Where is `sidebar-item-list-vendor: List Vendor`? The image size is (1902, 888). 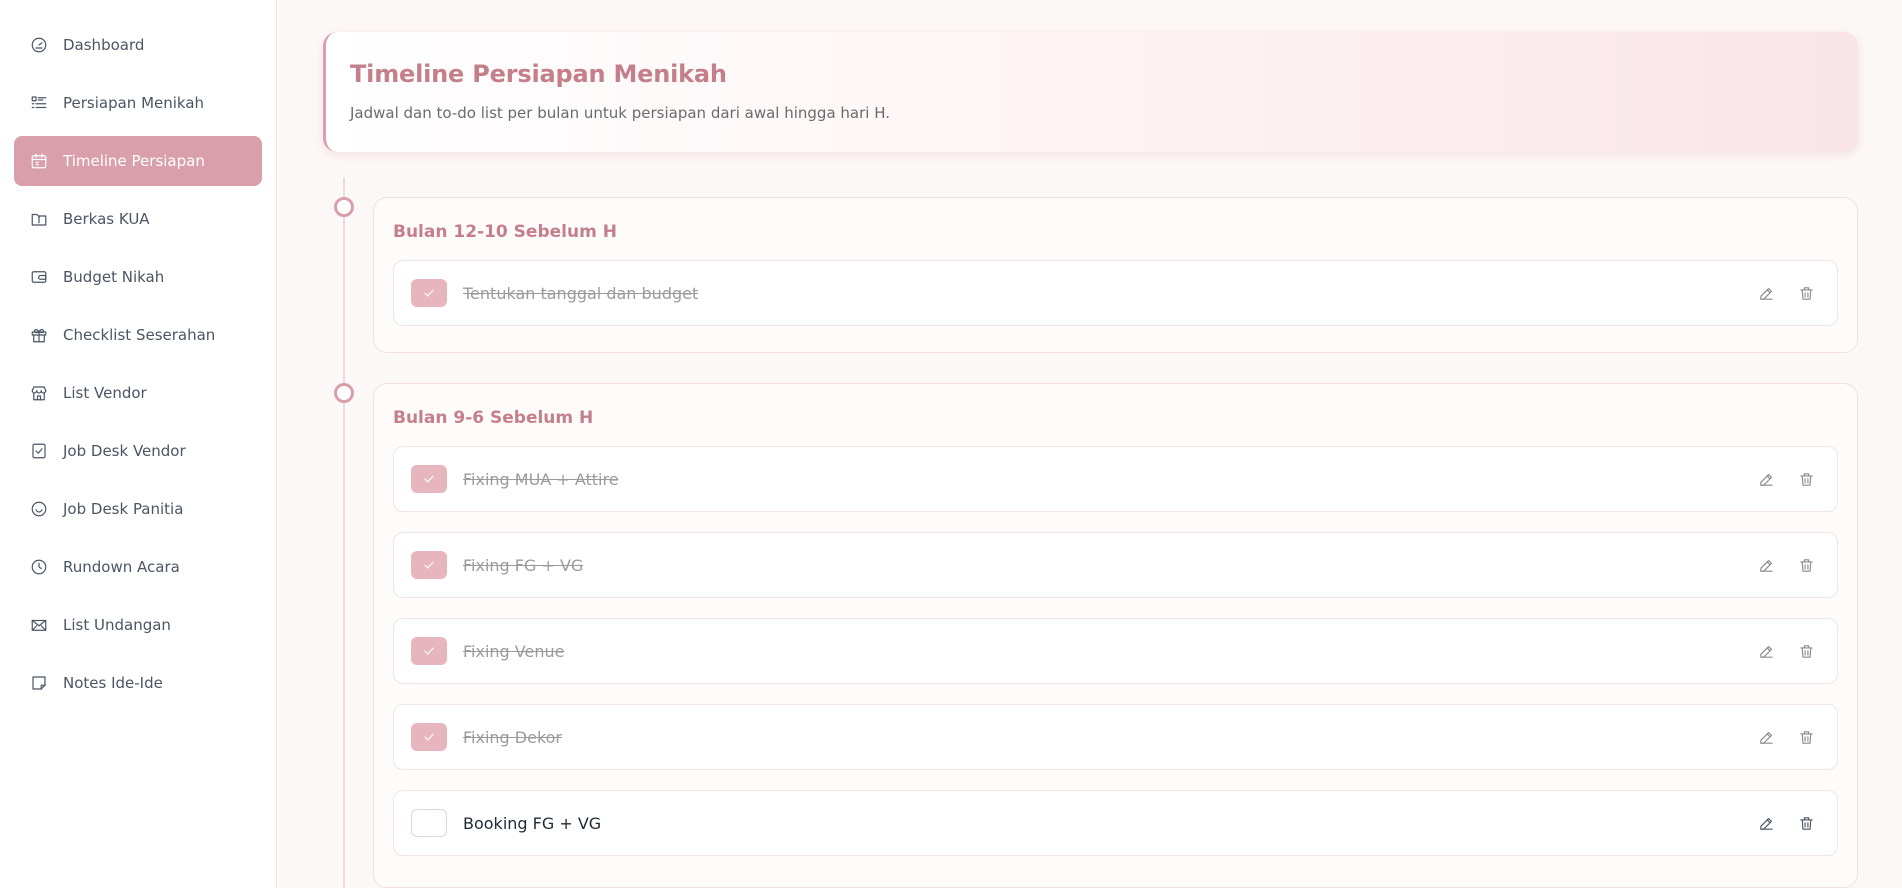
sidebar-item-list-vendor: List Vendor is located at coordinates (138, 393).